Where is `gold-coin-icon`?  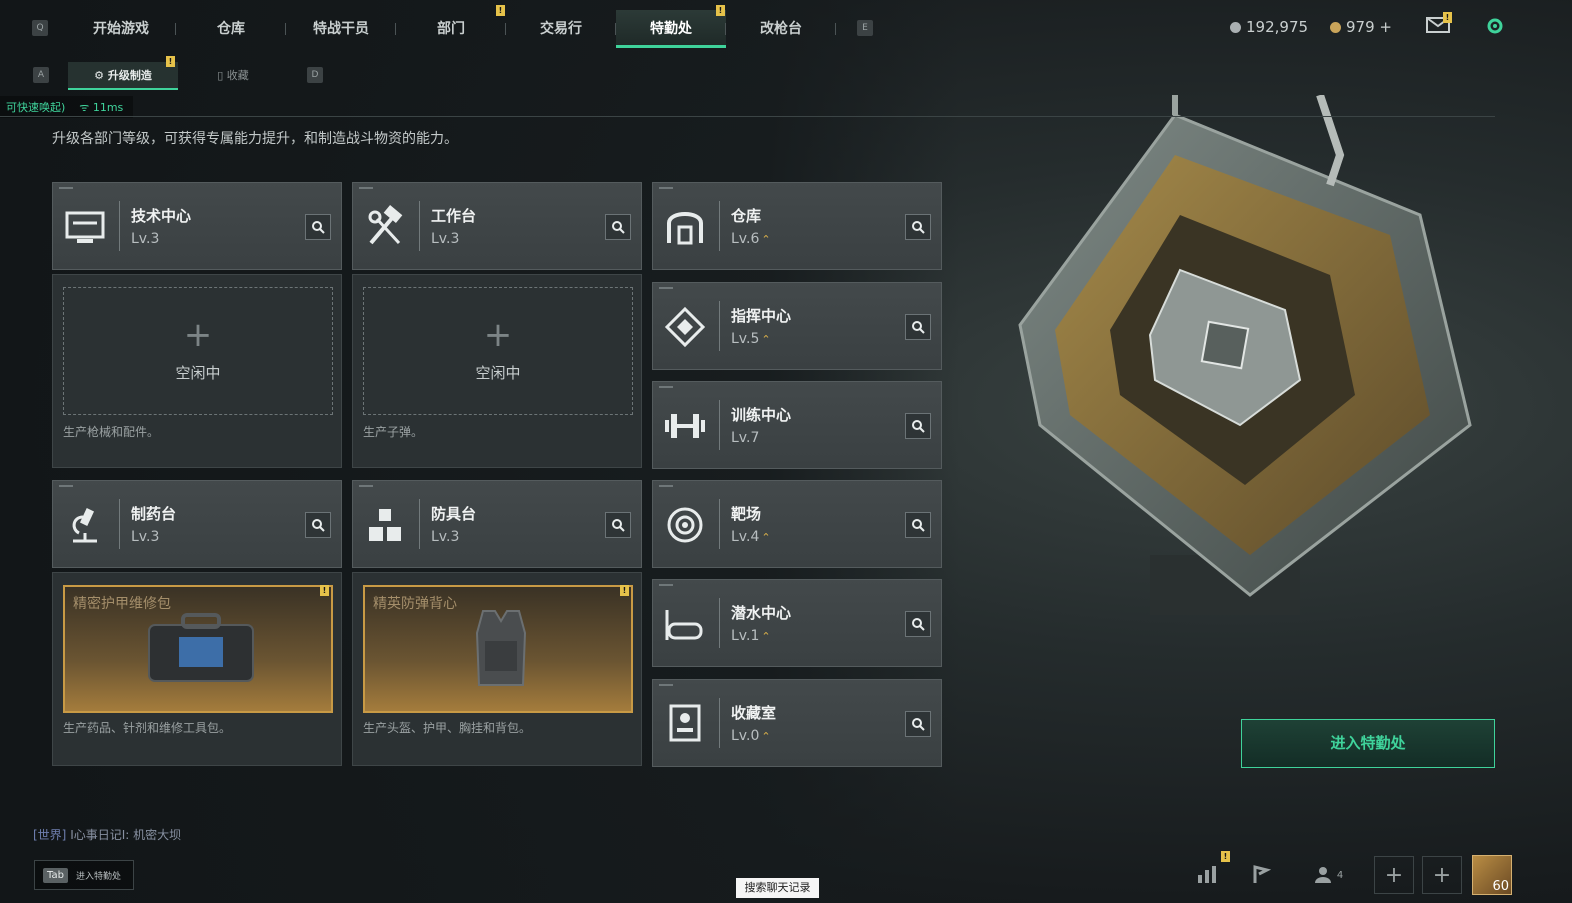
gold-coin-icon is located at coordinates (1335, 27).